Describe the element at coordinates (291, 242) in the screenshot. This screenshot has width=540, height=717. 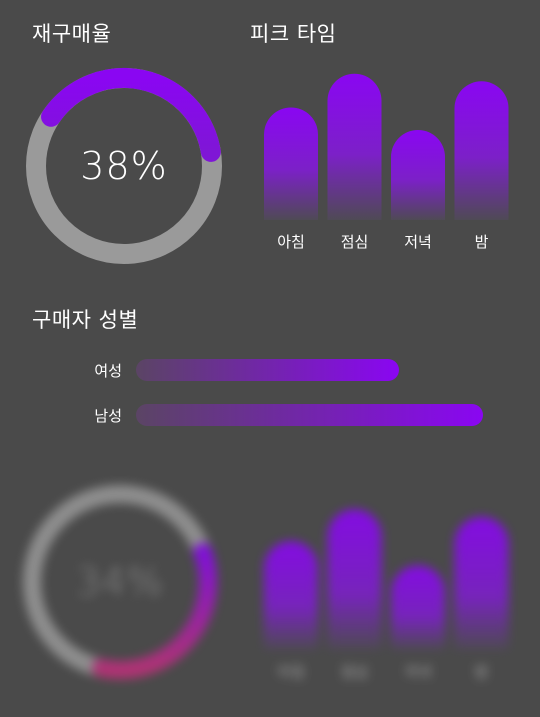
I see `peak-bar-label-0: 아침` at that location.